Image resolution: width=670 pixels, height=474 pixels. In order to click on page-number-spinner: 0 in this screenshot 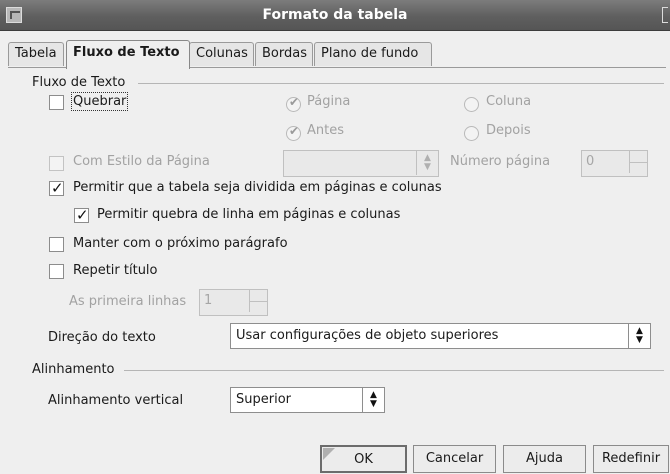, I will do `click(614, 163)`.